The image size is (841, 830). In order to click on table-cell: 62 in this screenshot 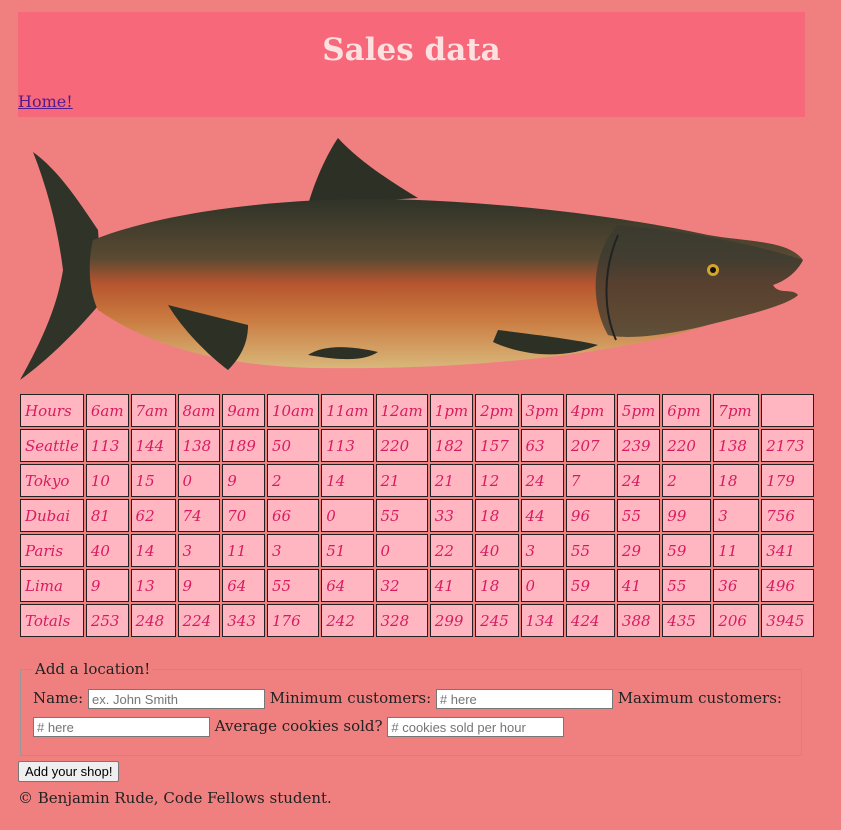, I will do `click(153, 515)`.